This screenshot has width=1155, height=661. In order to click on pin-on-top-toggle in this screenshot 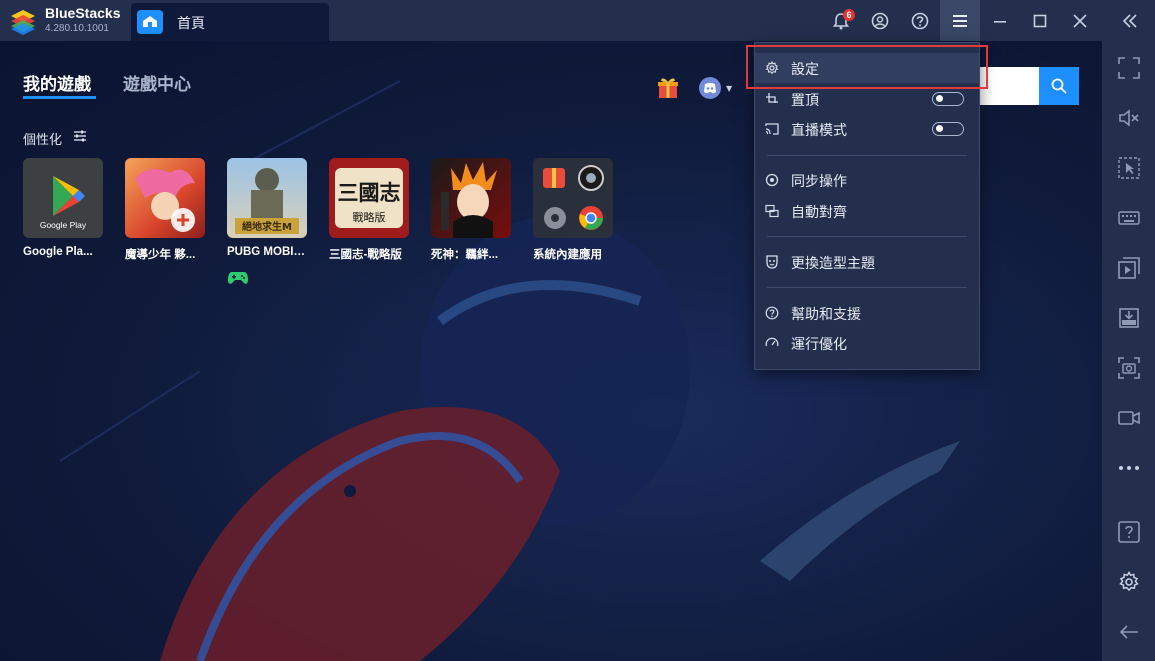, I will do `click(948, 99)`.